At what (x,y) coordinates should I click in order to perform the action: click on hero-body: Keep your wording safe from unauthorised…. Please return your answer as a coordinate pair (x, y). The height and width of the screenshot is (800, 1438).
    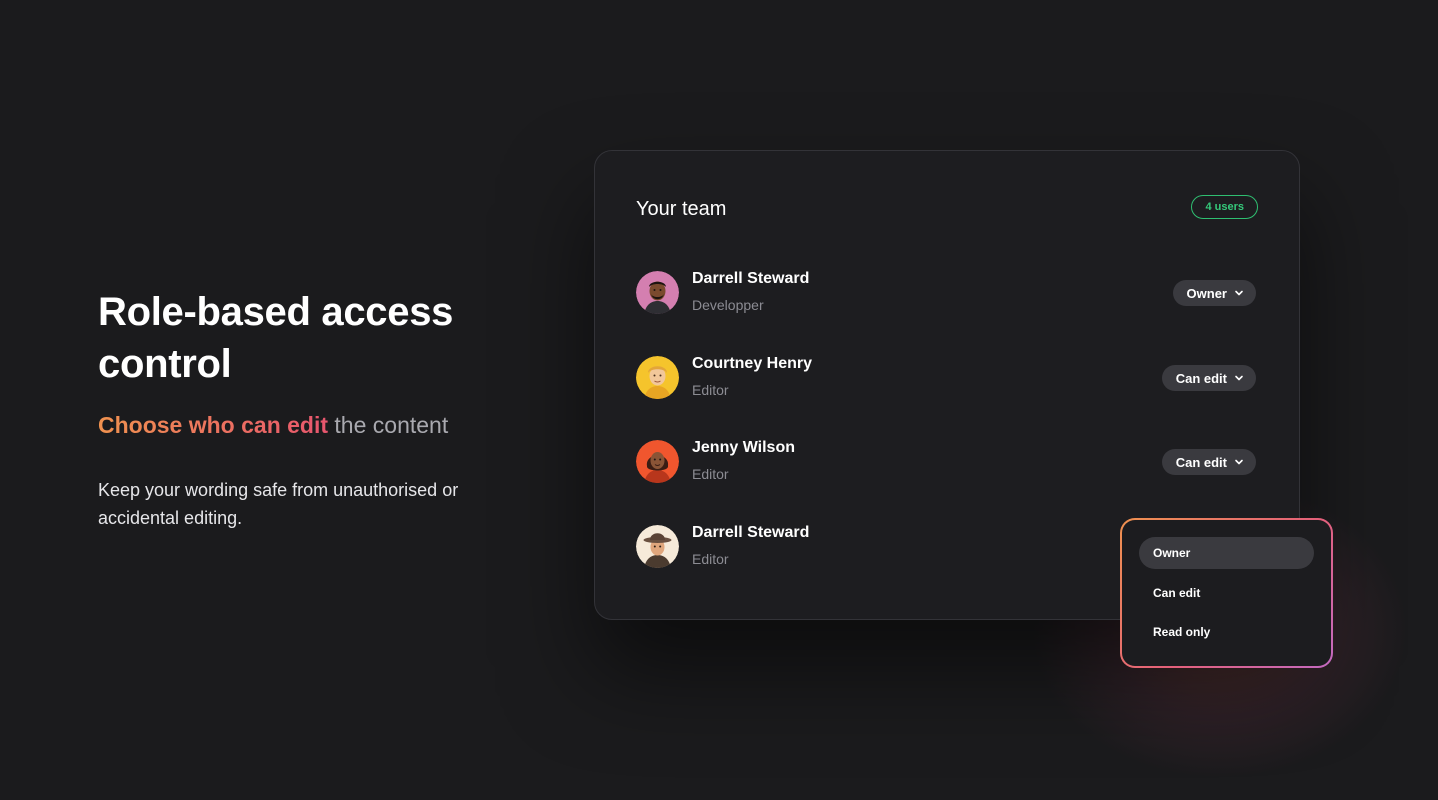
    Looking at the image, I should click on (278, 504).